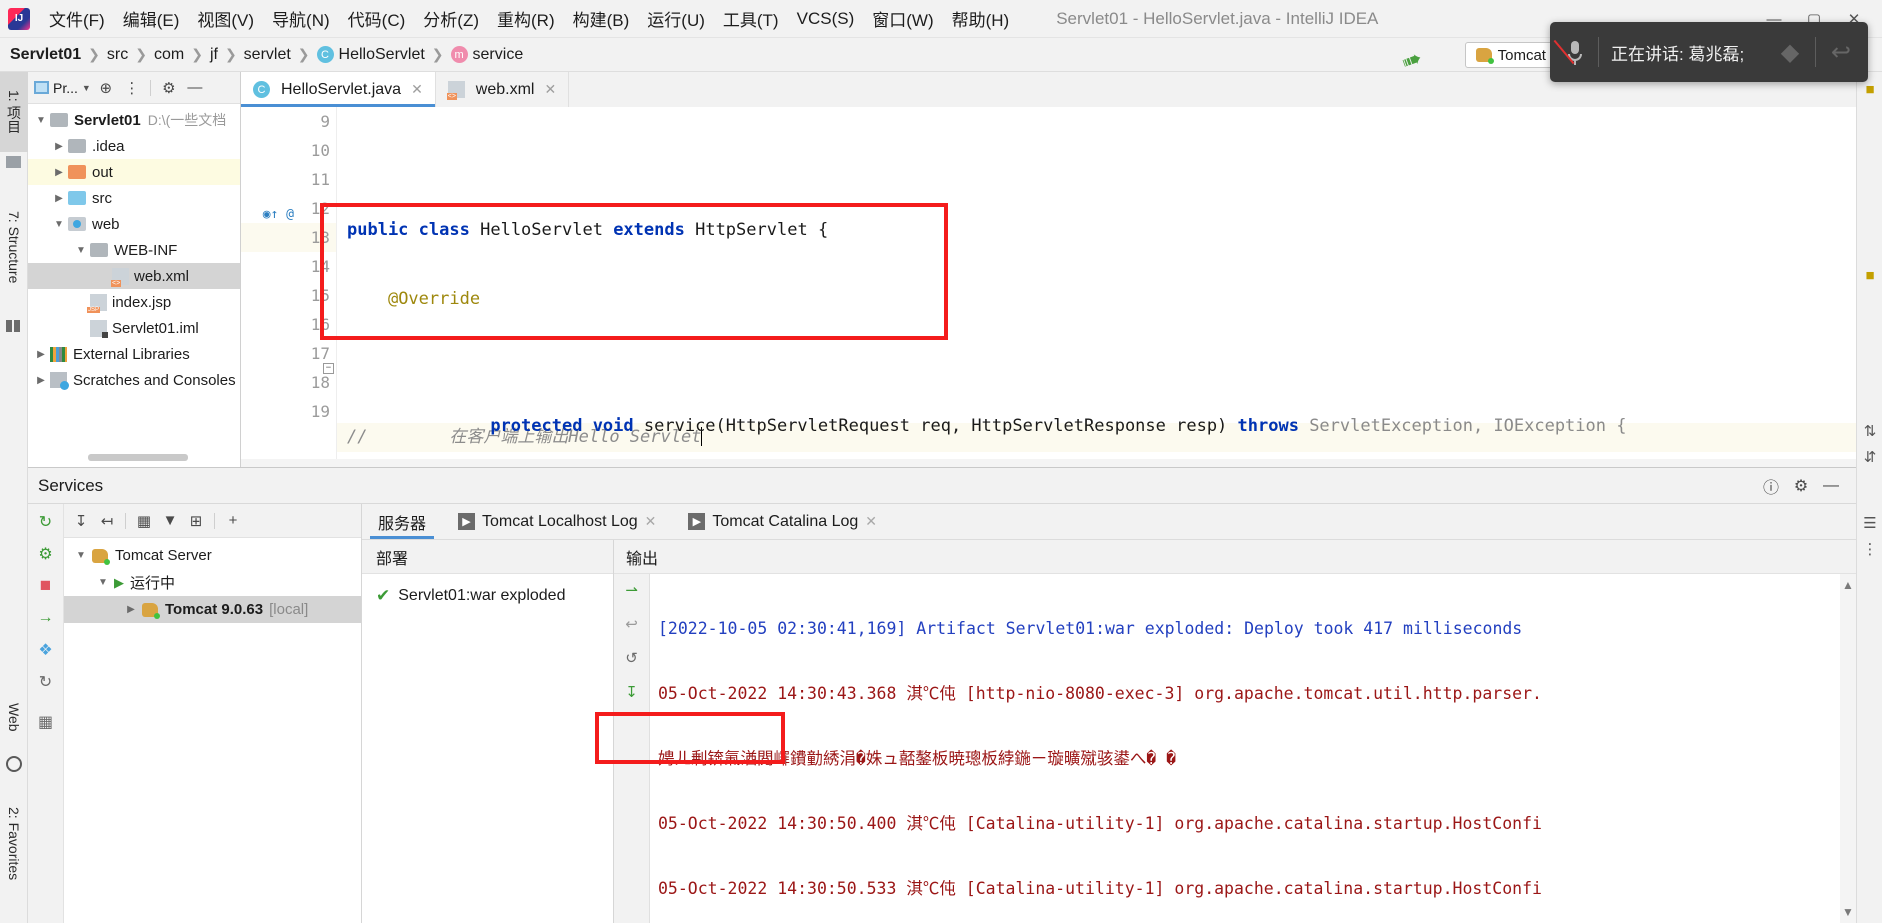  What do you see at coordinates (45, 55) in the screenshot?
I see `breadcrumb-project: Servlet01` at bounding box center [45, 55].